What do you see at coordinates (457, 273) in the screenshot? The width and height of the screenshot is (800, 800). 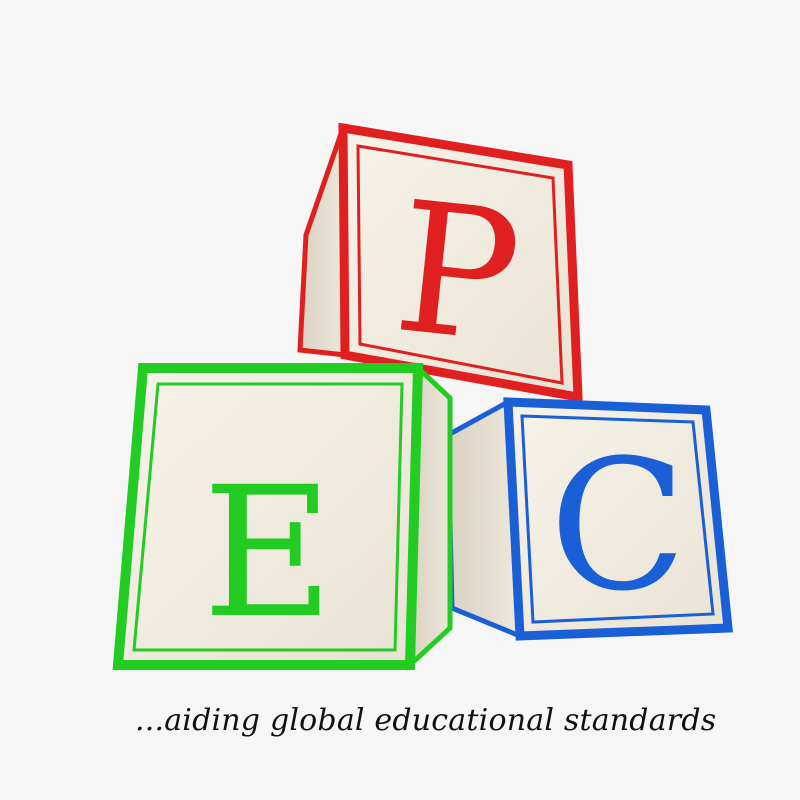 I see `block-p-letter: P` at bounding box center [457, 273].